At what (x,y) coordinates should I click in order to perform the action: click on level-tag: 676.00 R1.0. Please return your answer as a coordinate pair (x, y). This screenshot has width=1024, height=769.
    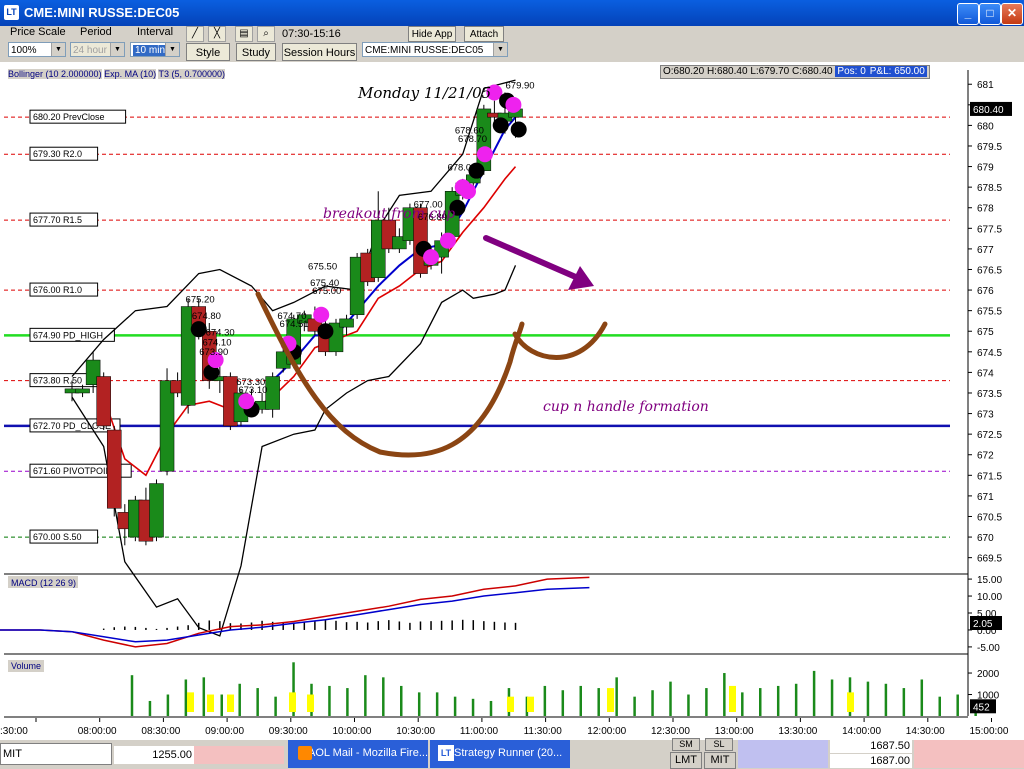
    Looking at the image, I should click on (64, 289).